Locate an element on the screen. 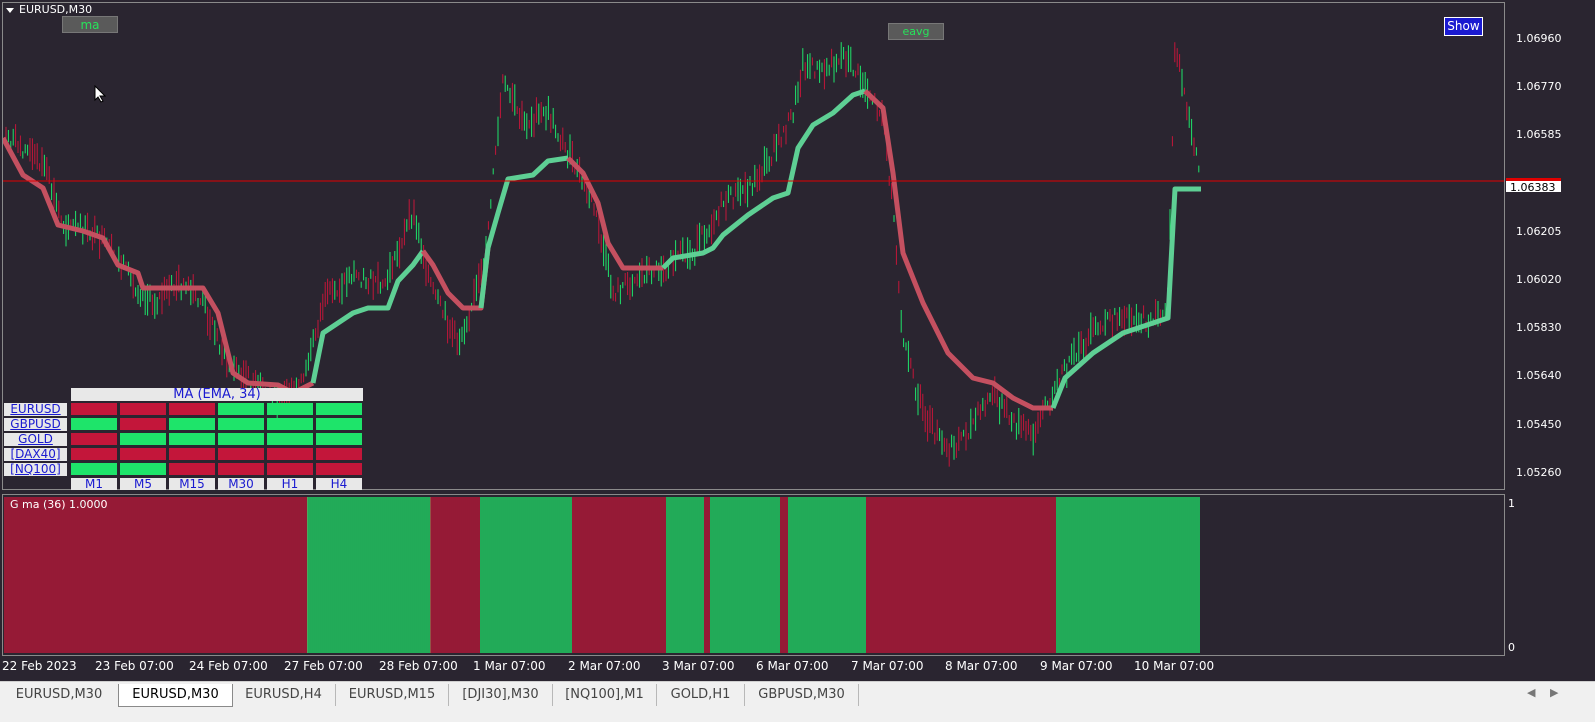 This screenshot has width=1595, height=722. current-price-badge: 1.06383 is located at coordinates (1533, 186).